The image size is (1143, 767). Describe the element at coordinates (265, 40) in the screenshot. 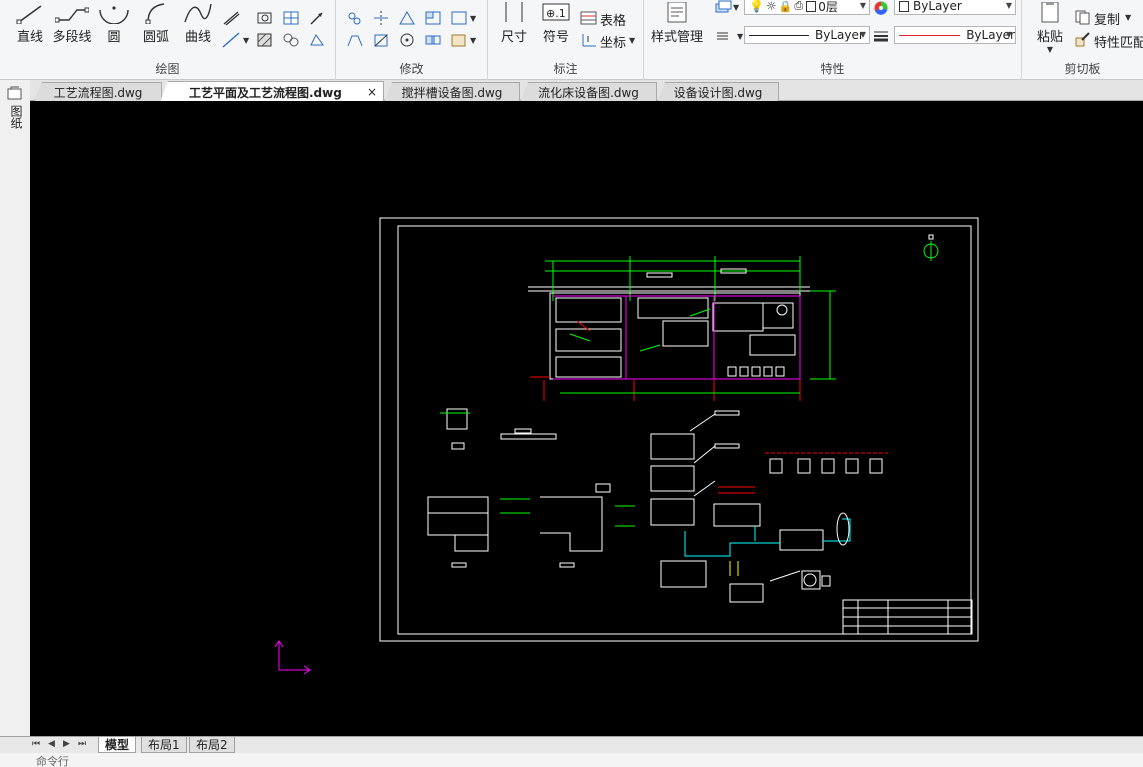

I see `hatch-icon` at that location.